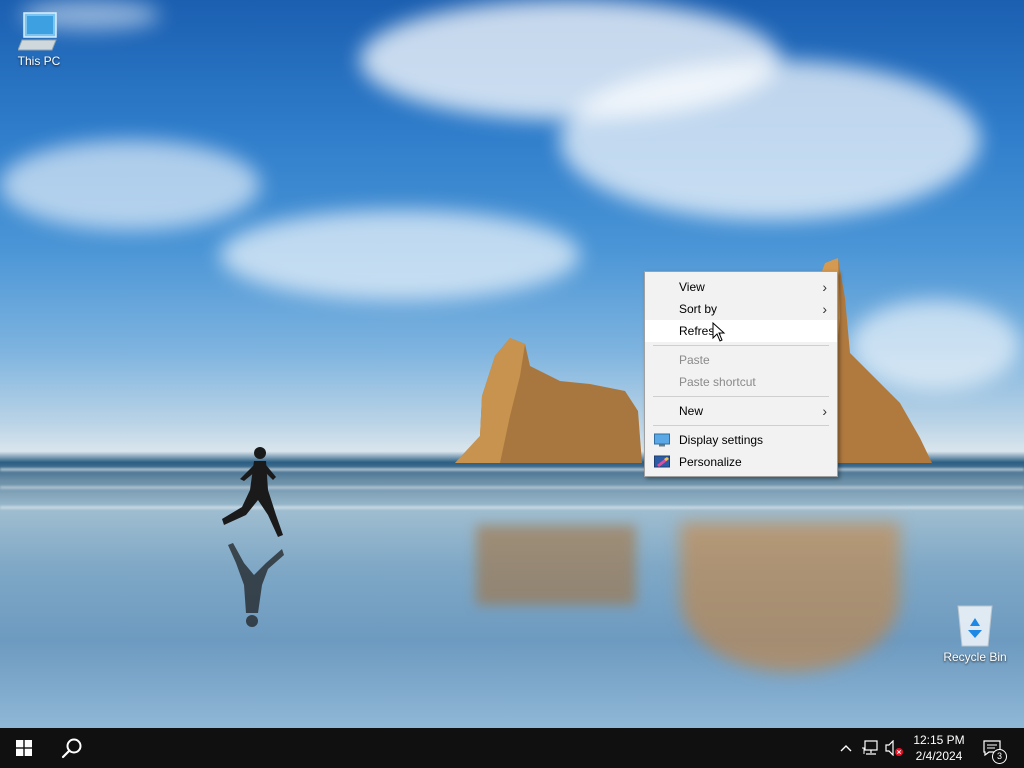 This screenshot has width=1024, height=768. I want to click on wallpaper-runner, so click(253, 537).